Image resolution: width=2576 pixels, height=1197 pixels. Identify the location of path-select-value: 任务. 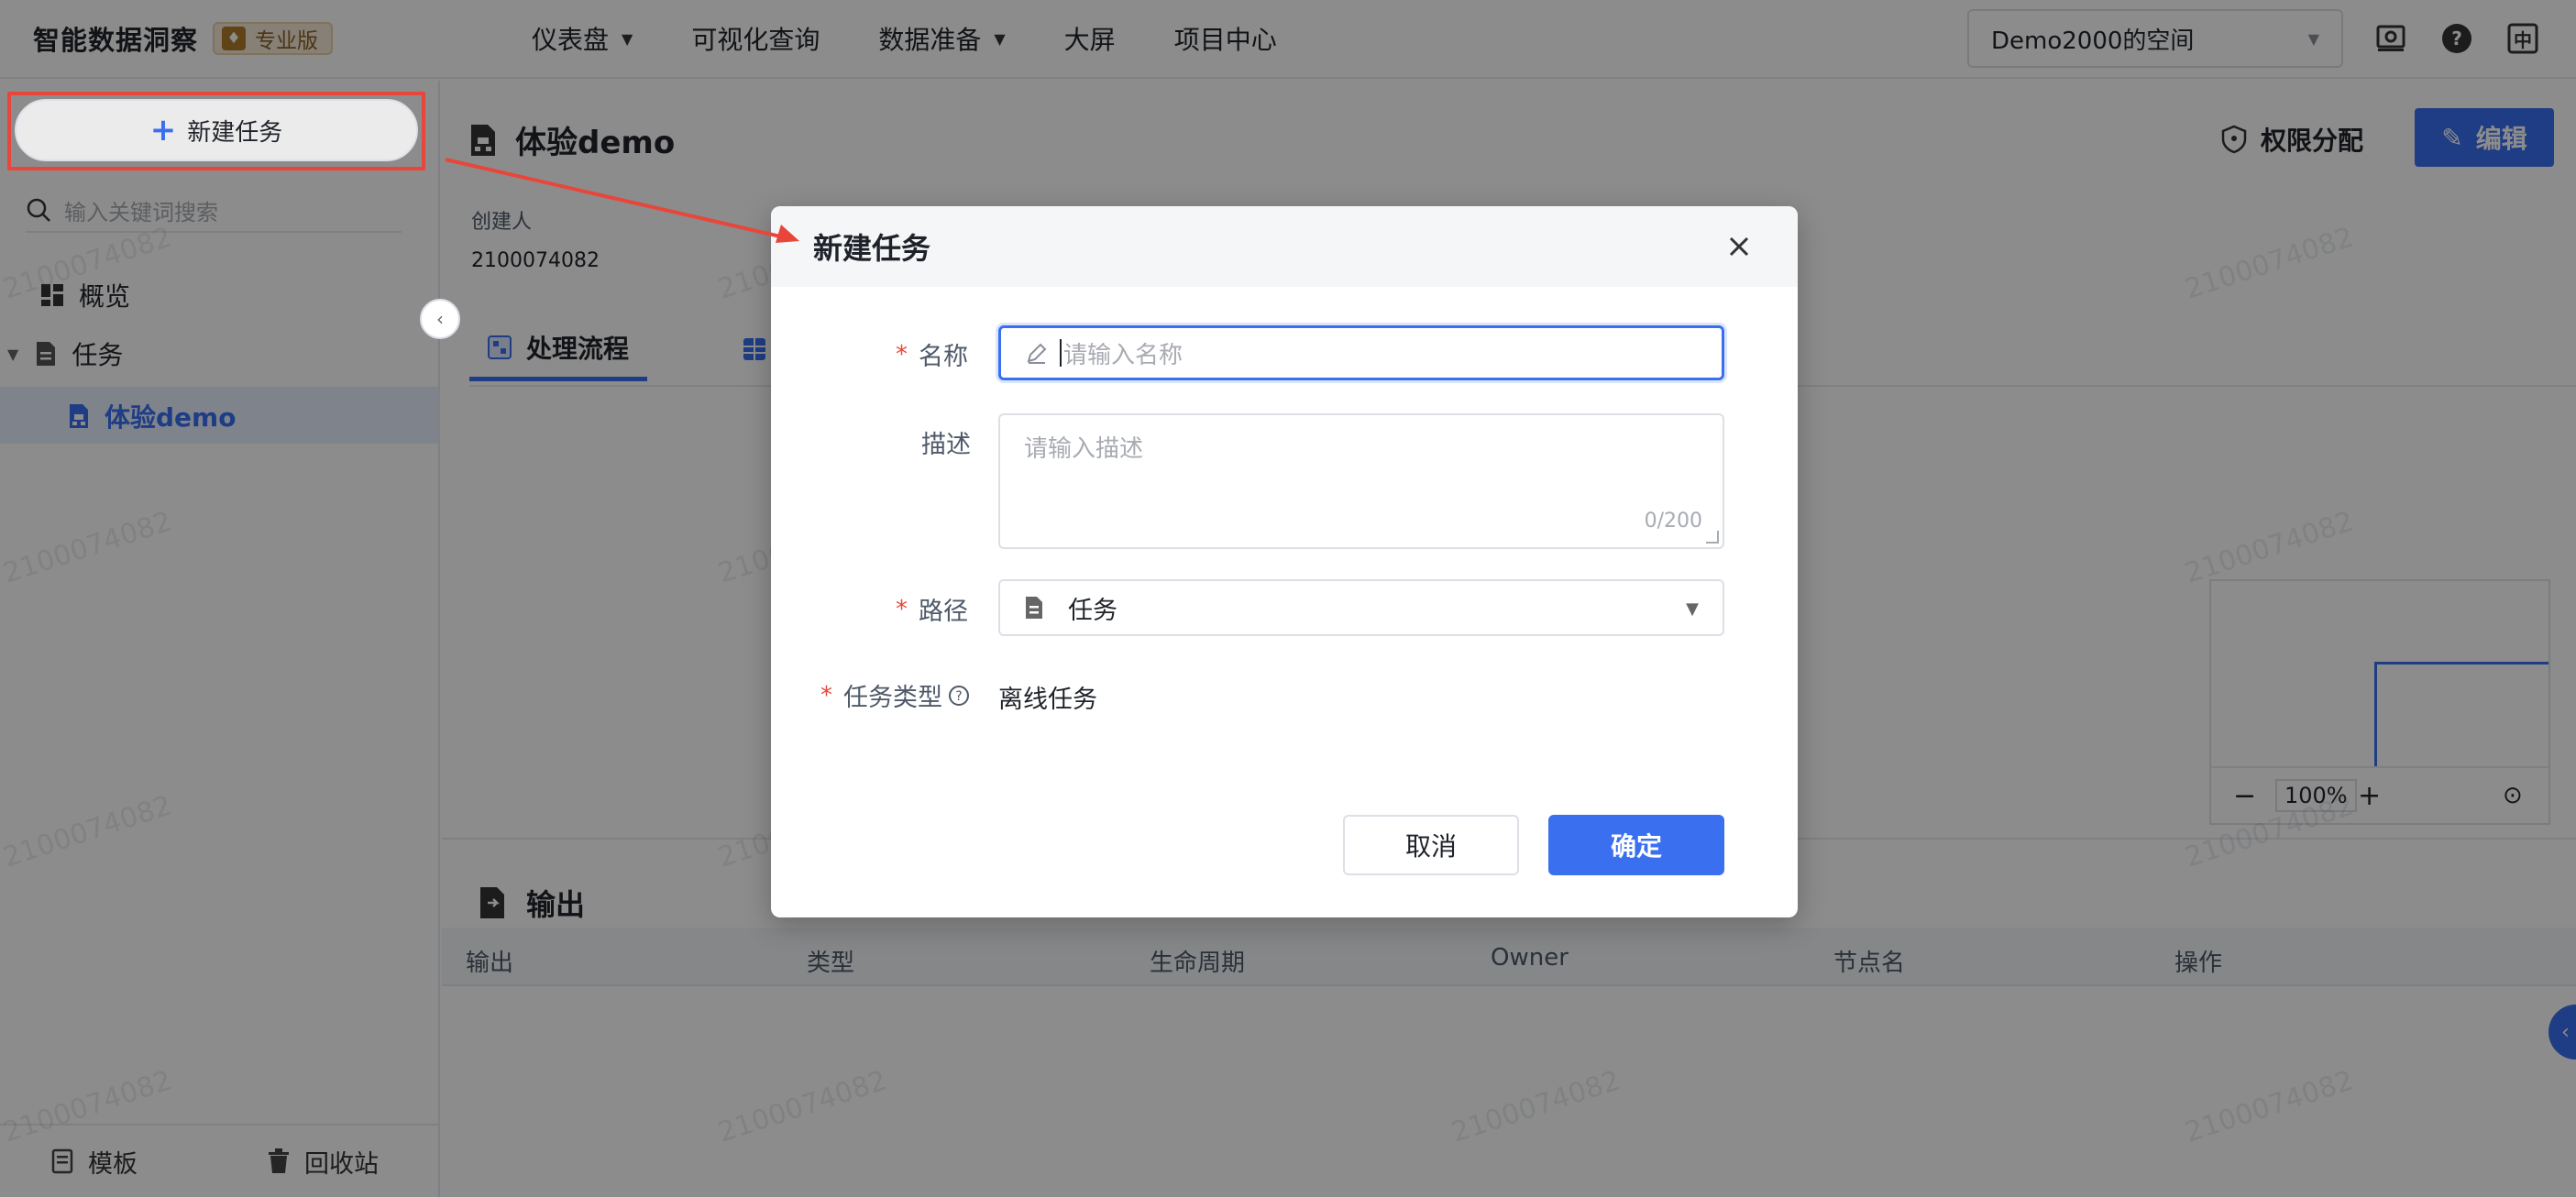
(1092, 610).